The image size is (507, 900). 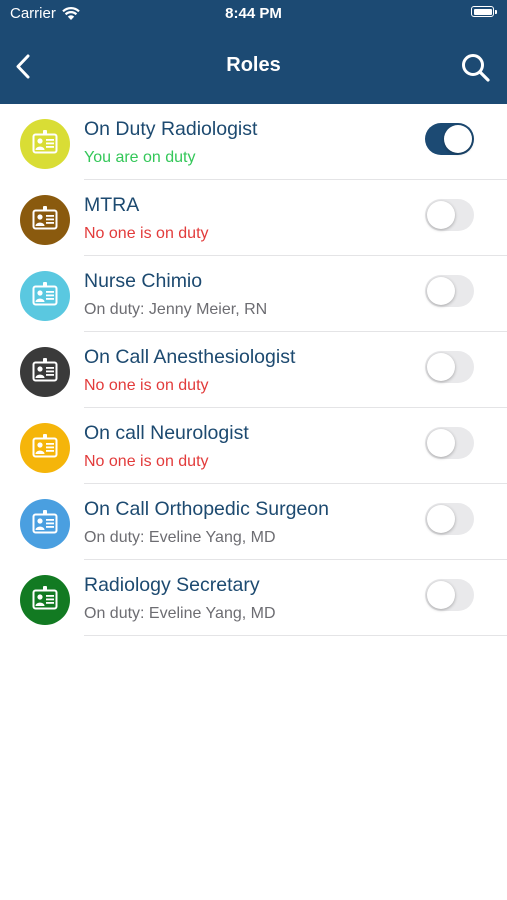 What do you see at coordinates (482, 11) in the screenshot?
I see `battery-icon` at bounding box center [482, 11].